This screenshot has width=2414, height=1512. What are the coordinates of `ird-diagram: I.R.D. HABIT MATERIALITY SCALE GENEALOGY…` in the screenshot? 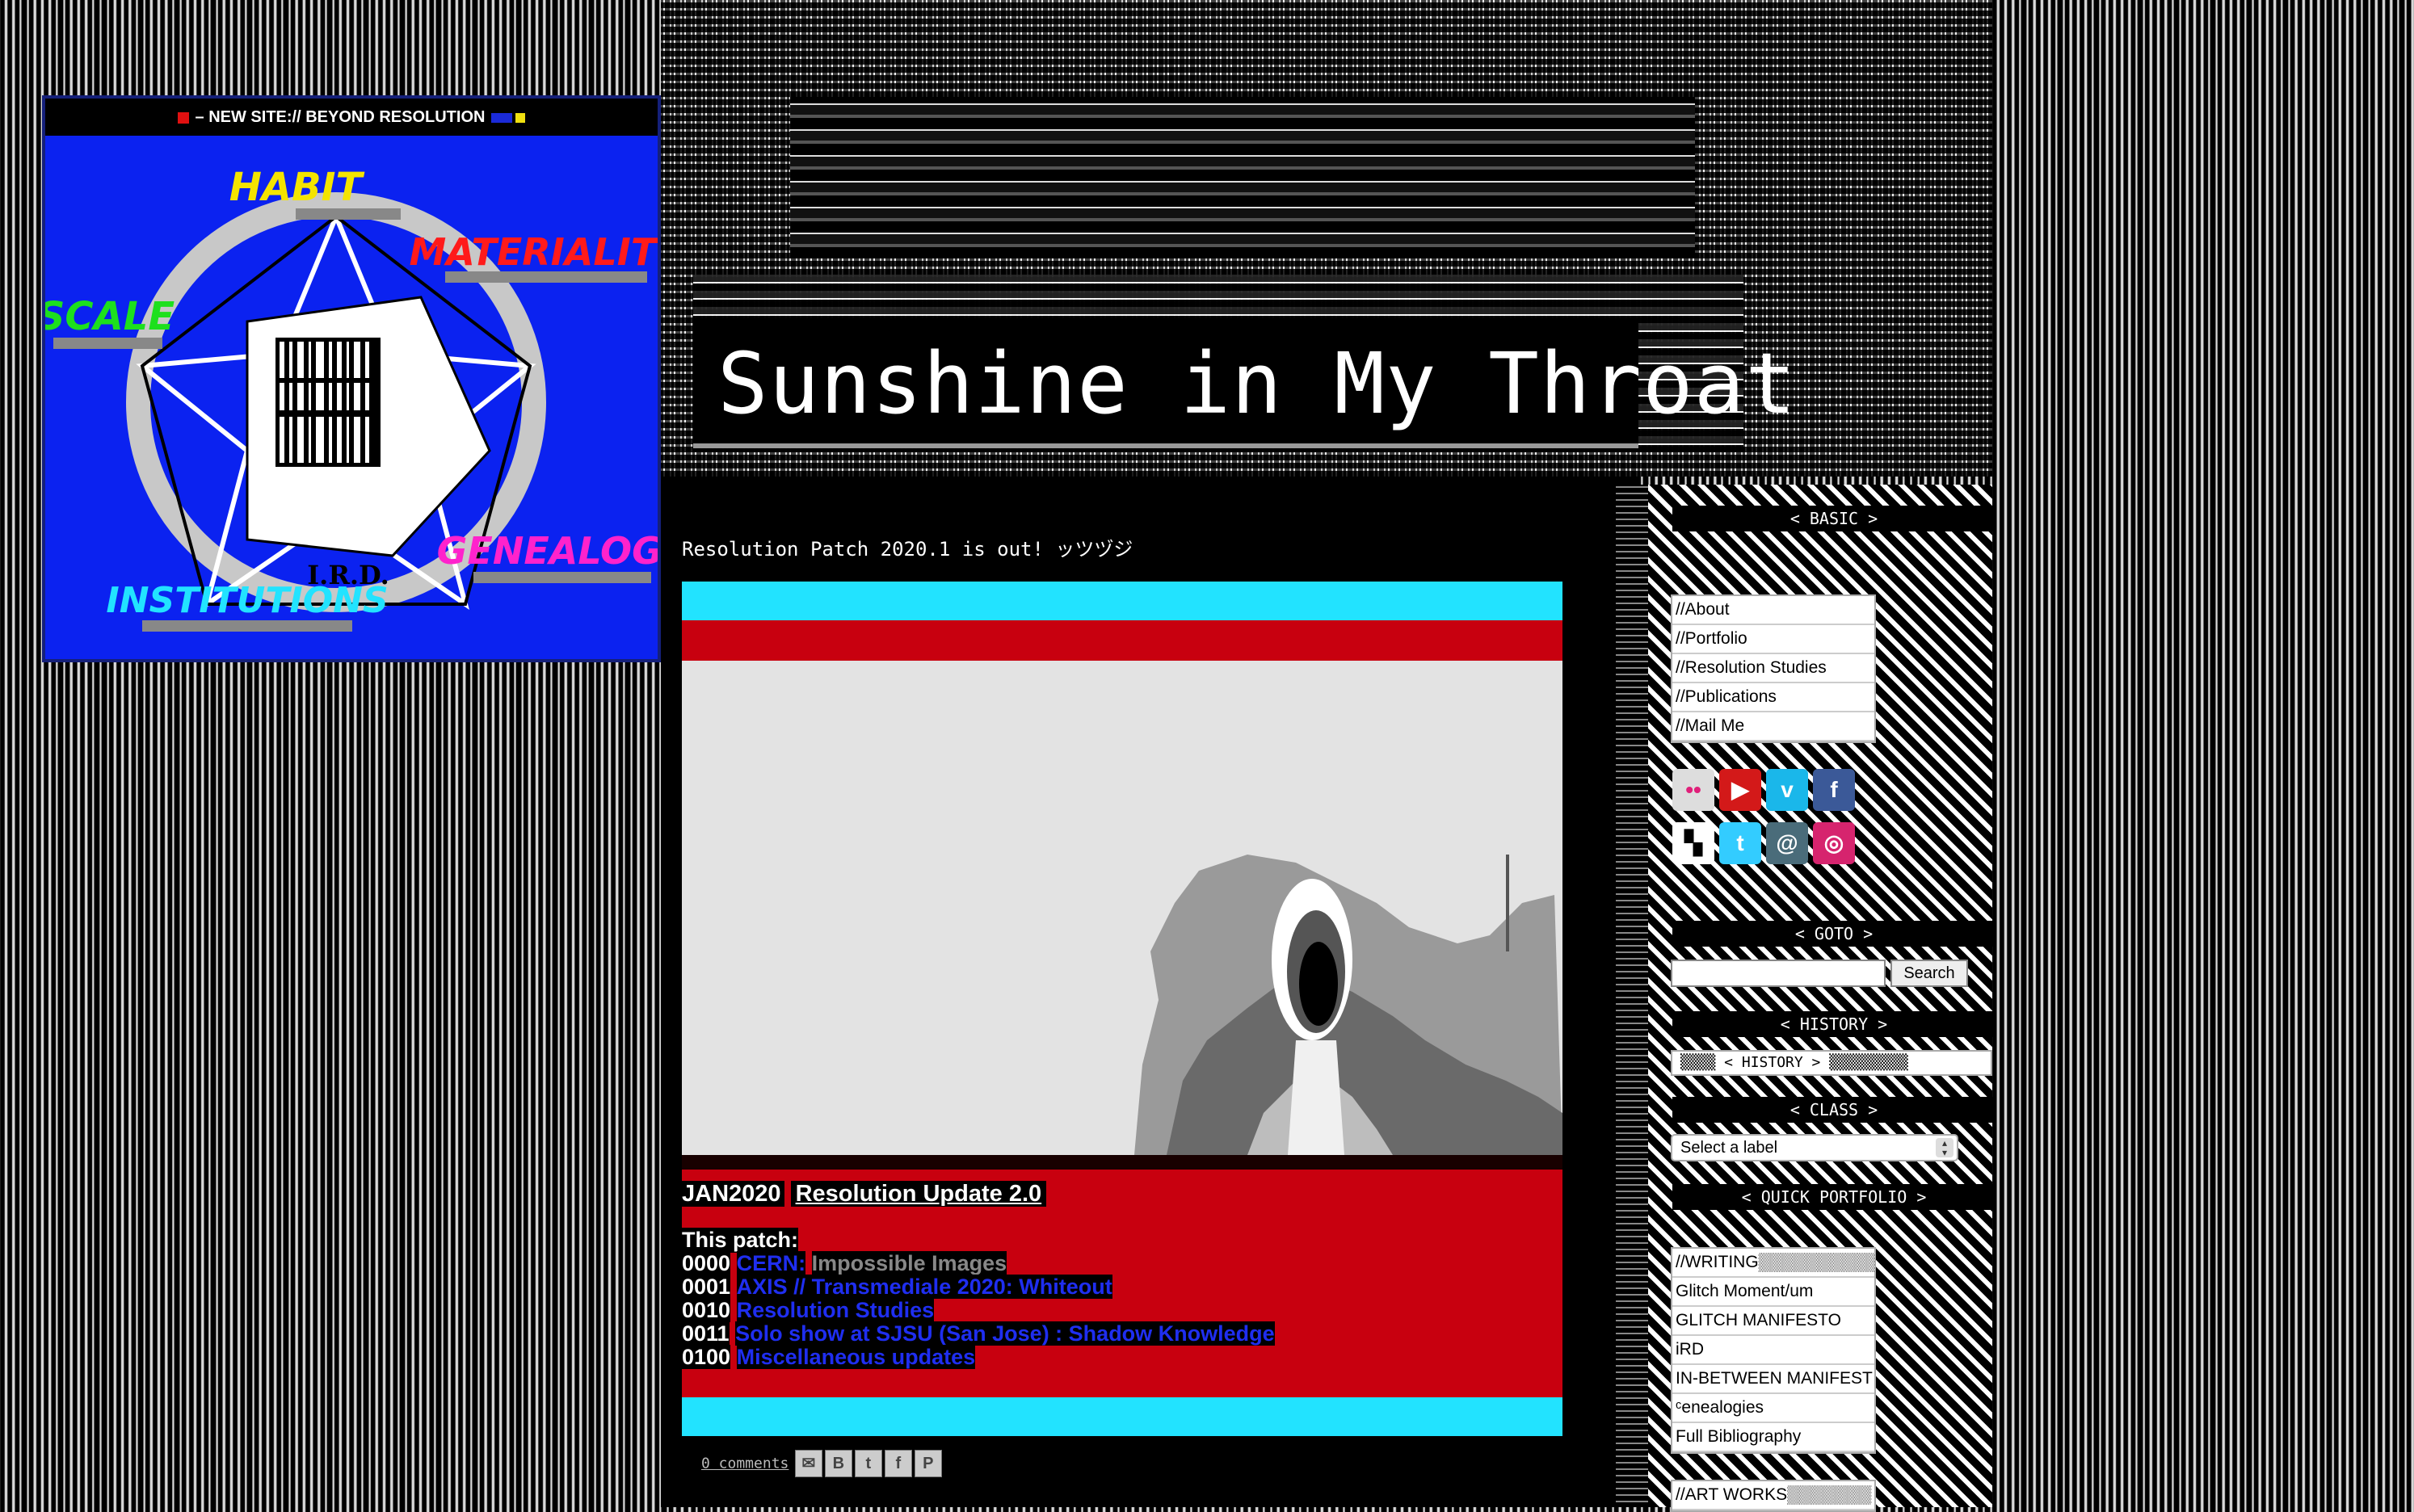 It's located at (351, 399).